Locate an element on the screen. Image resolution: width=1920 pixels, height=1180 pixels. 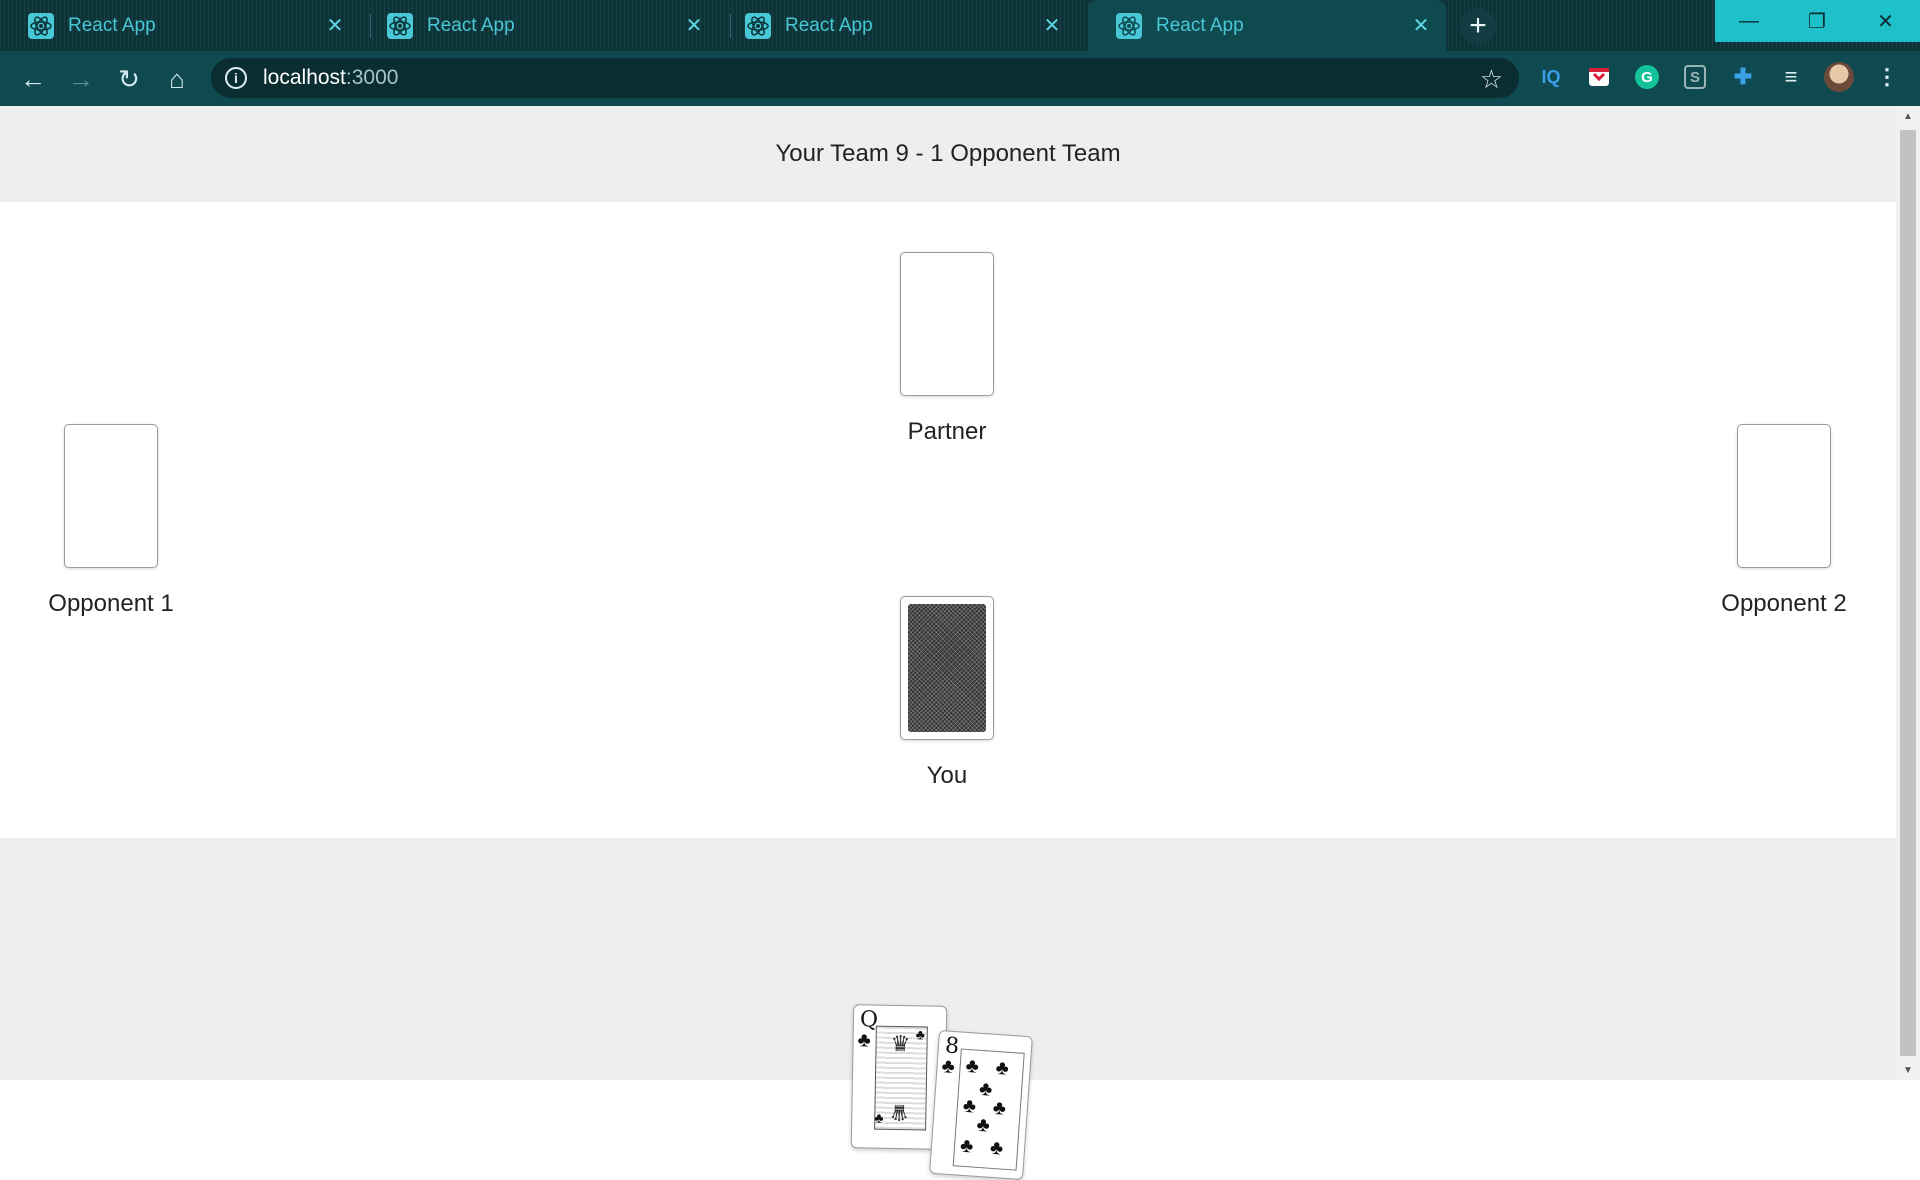
partner-seat: Partner is located at coordinates (947, 349).